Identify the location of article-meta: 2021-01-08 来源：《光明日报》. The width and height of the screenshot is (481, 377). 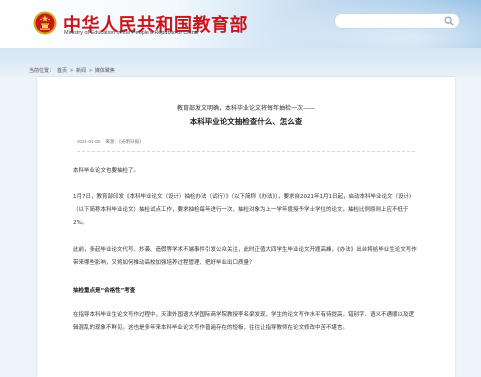
(246, 145).